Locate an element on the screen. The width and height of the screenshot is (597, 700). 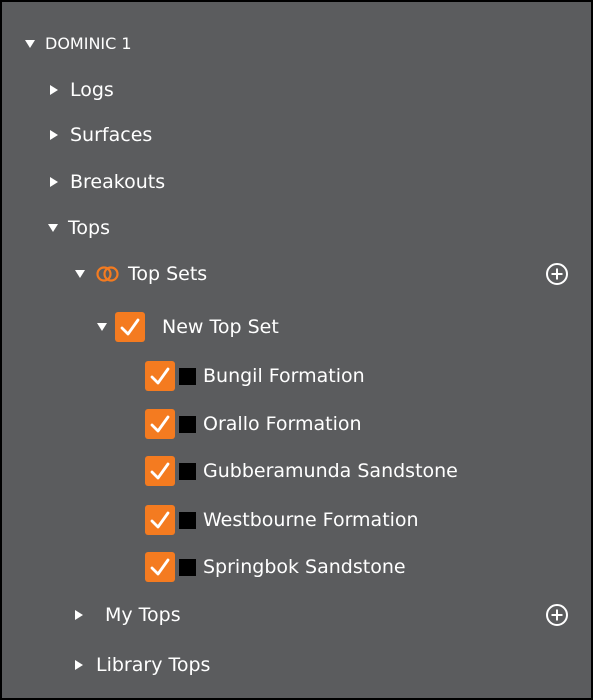
linked-rings-icon is located at coordinates (108, 274).